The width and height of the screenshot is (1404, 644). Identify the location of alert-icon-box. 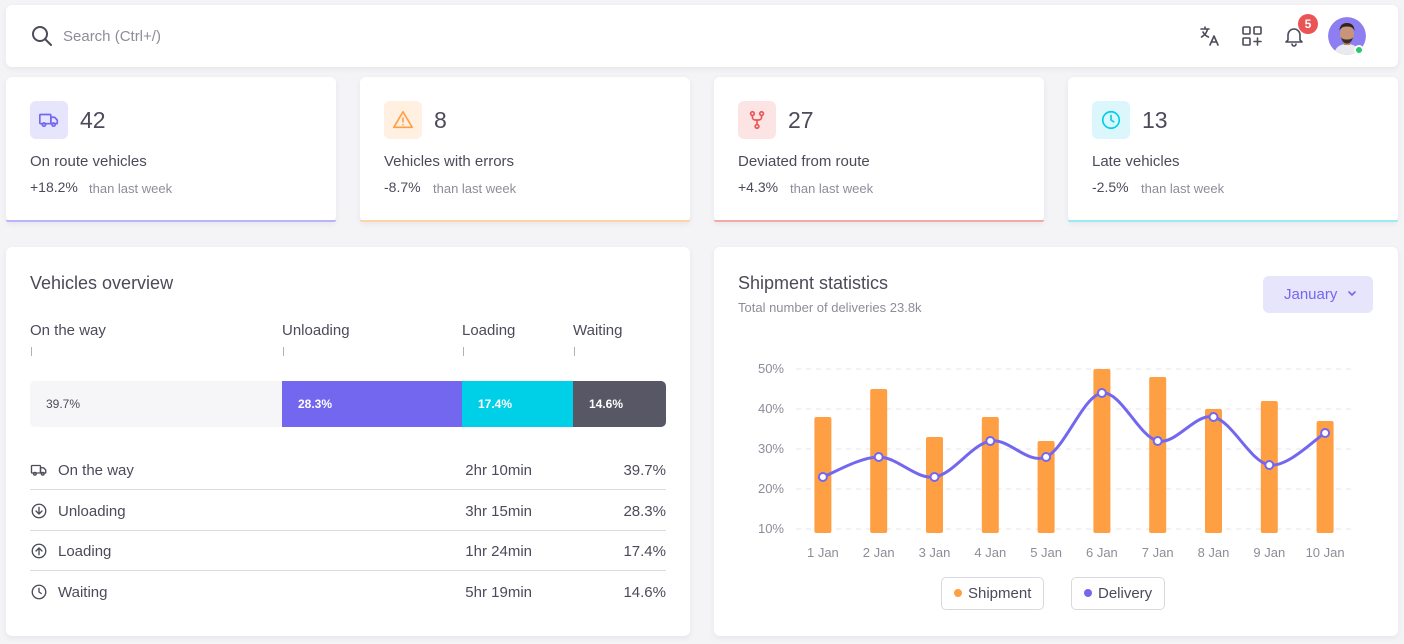
(403, 120).